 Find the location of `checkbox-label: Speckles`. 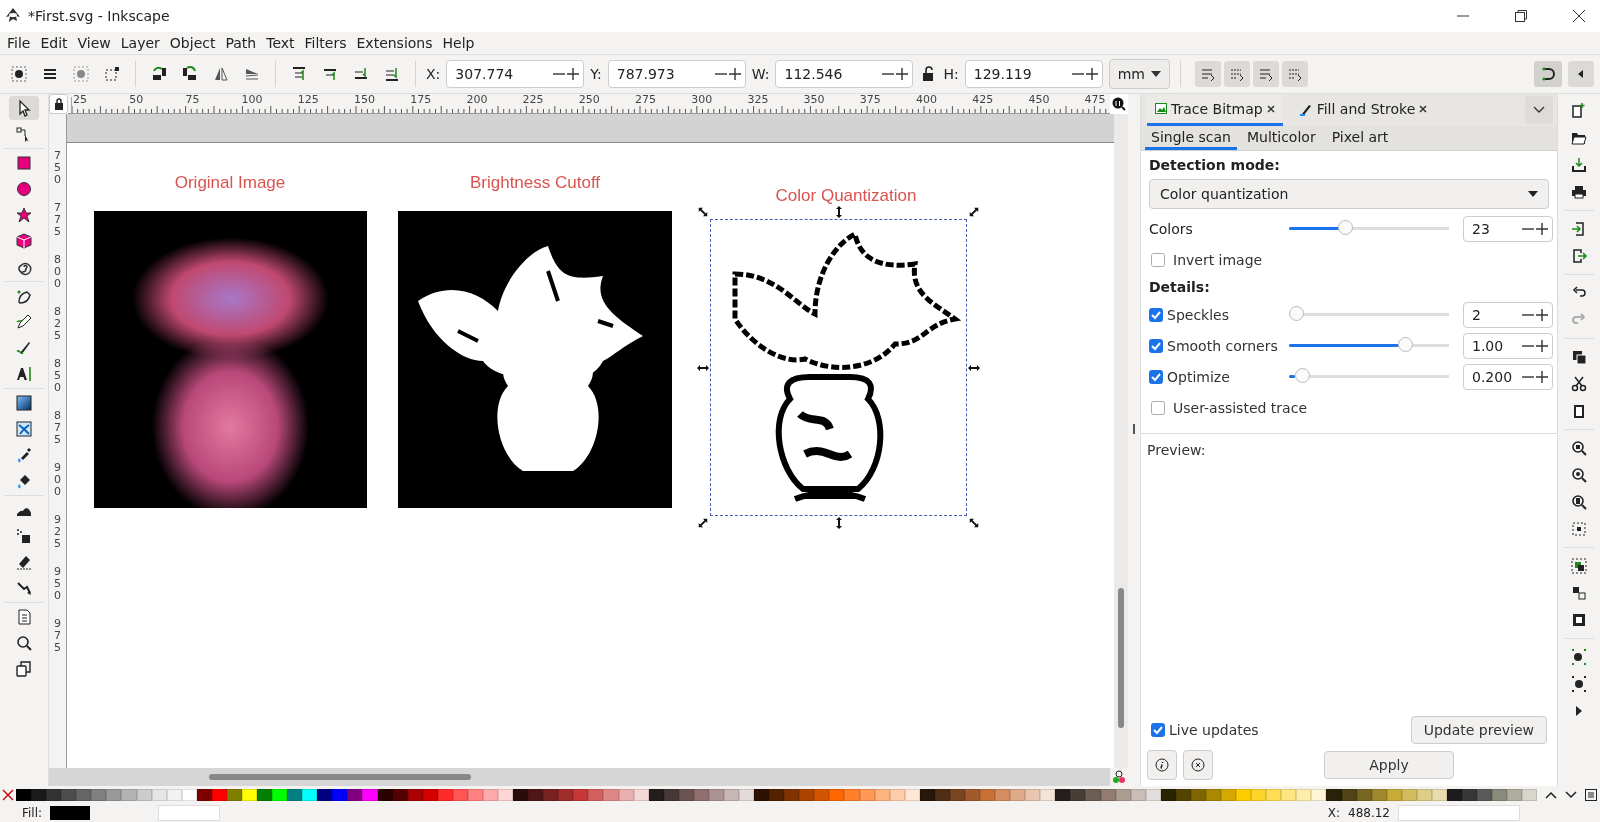

checkbox-label: Speckles is located at coordinates (1198, 314).